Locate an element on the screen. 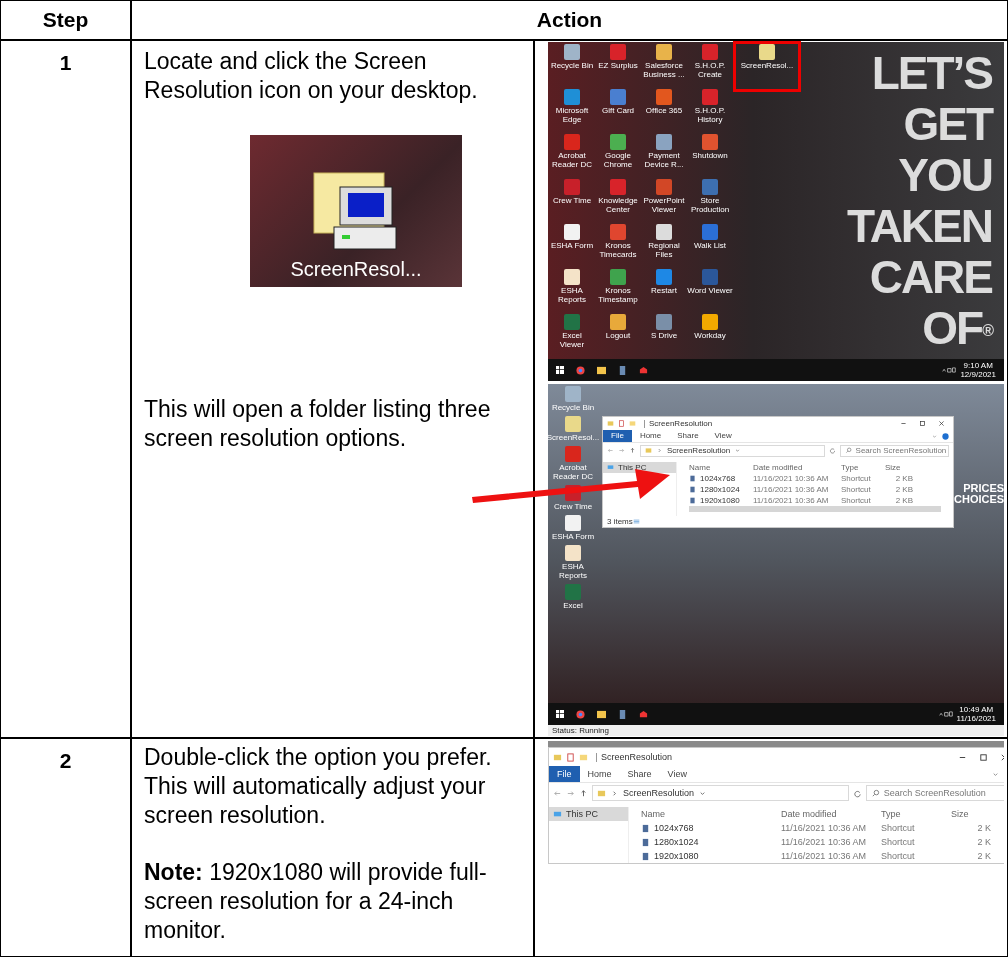  step-number: 2 is located at coordinates (65, 761).